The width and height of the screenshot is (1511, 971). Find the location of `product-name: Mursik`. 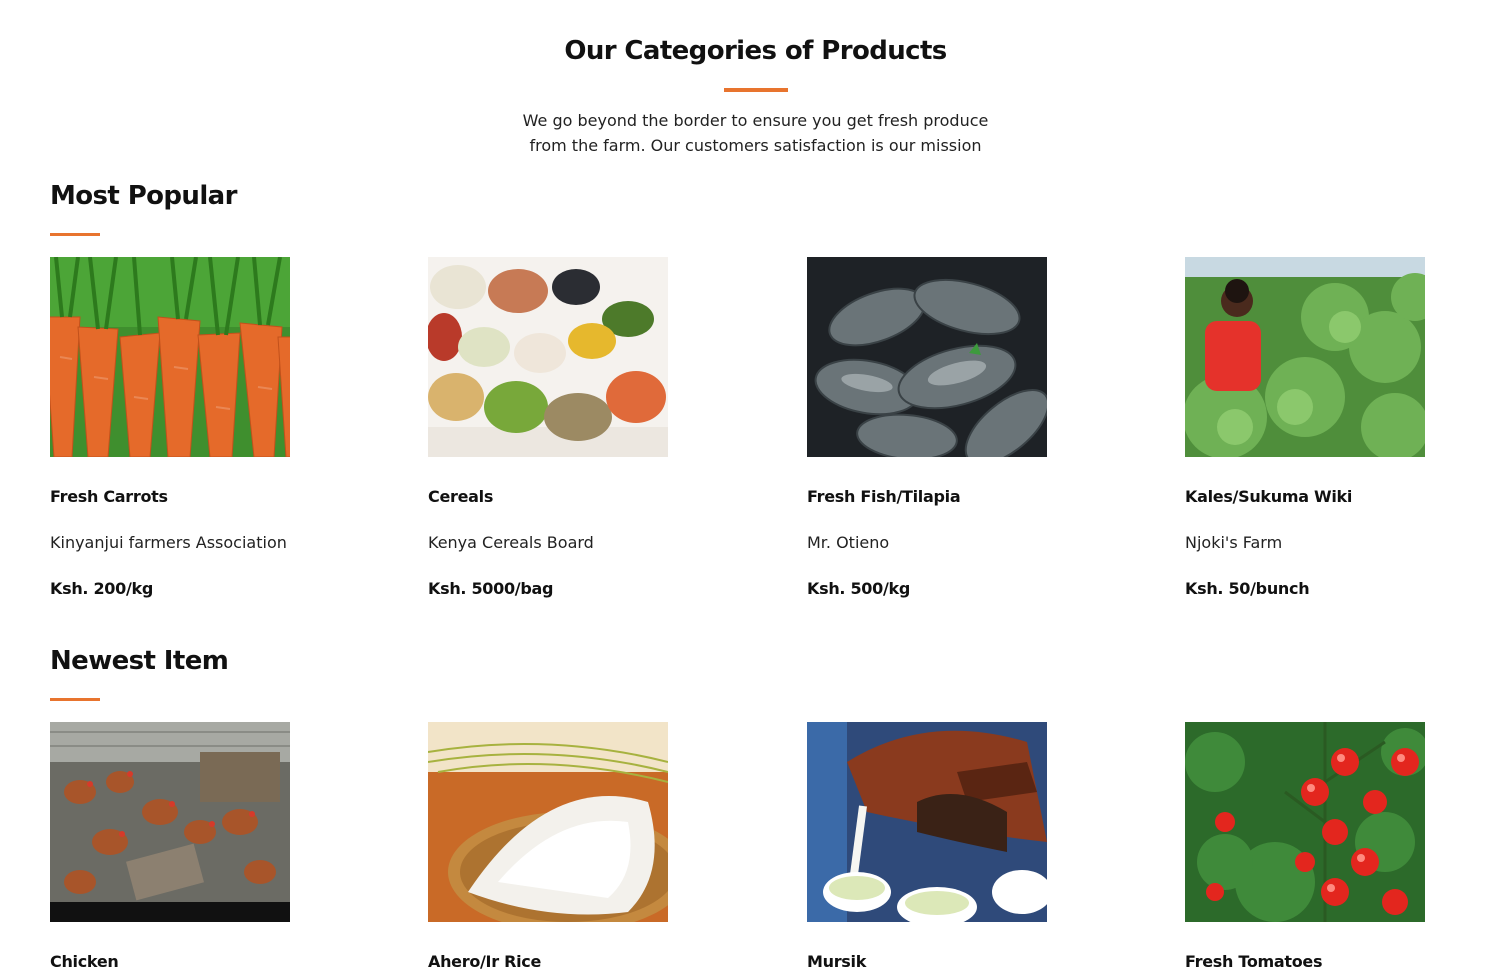

product-name: Mursik is located at coordinates (836, 961).